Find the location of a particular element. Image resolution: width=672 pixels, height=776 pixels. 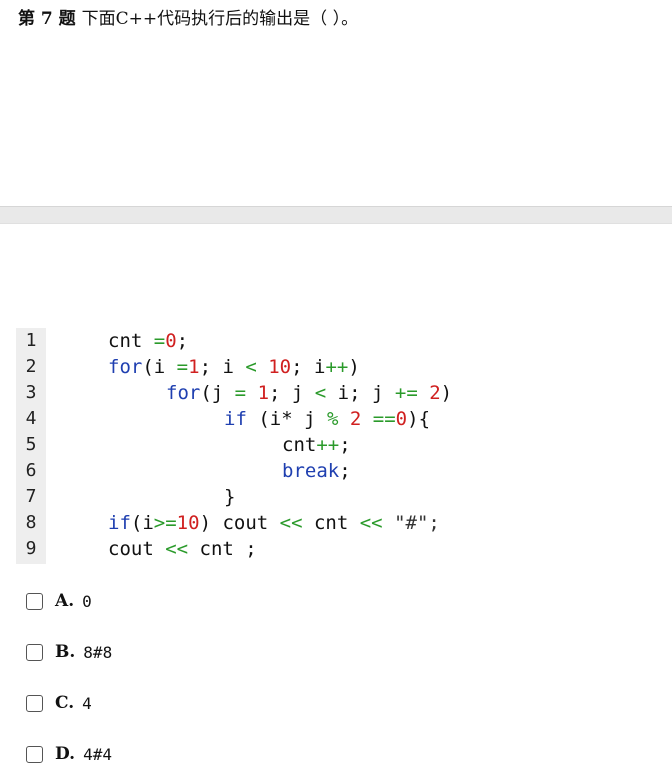

line-number: 4 is located at coordinates (31, 418).